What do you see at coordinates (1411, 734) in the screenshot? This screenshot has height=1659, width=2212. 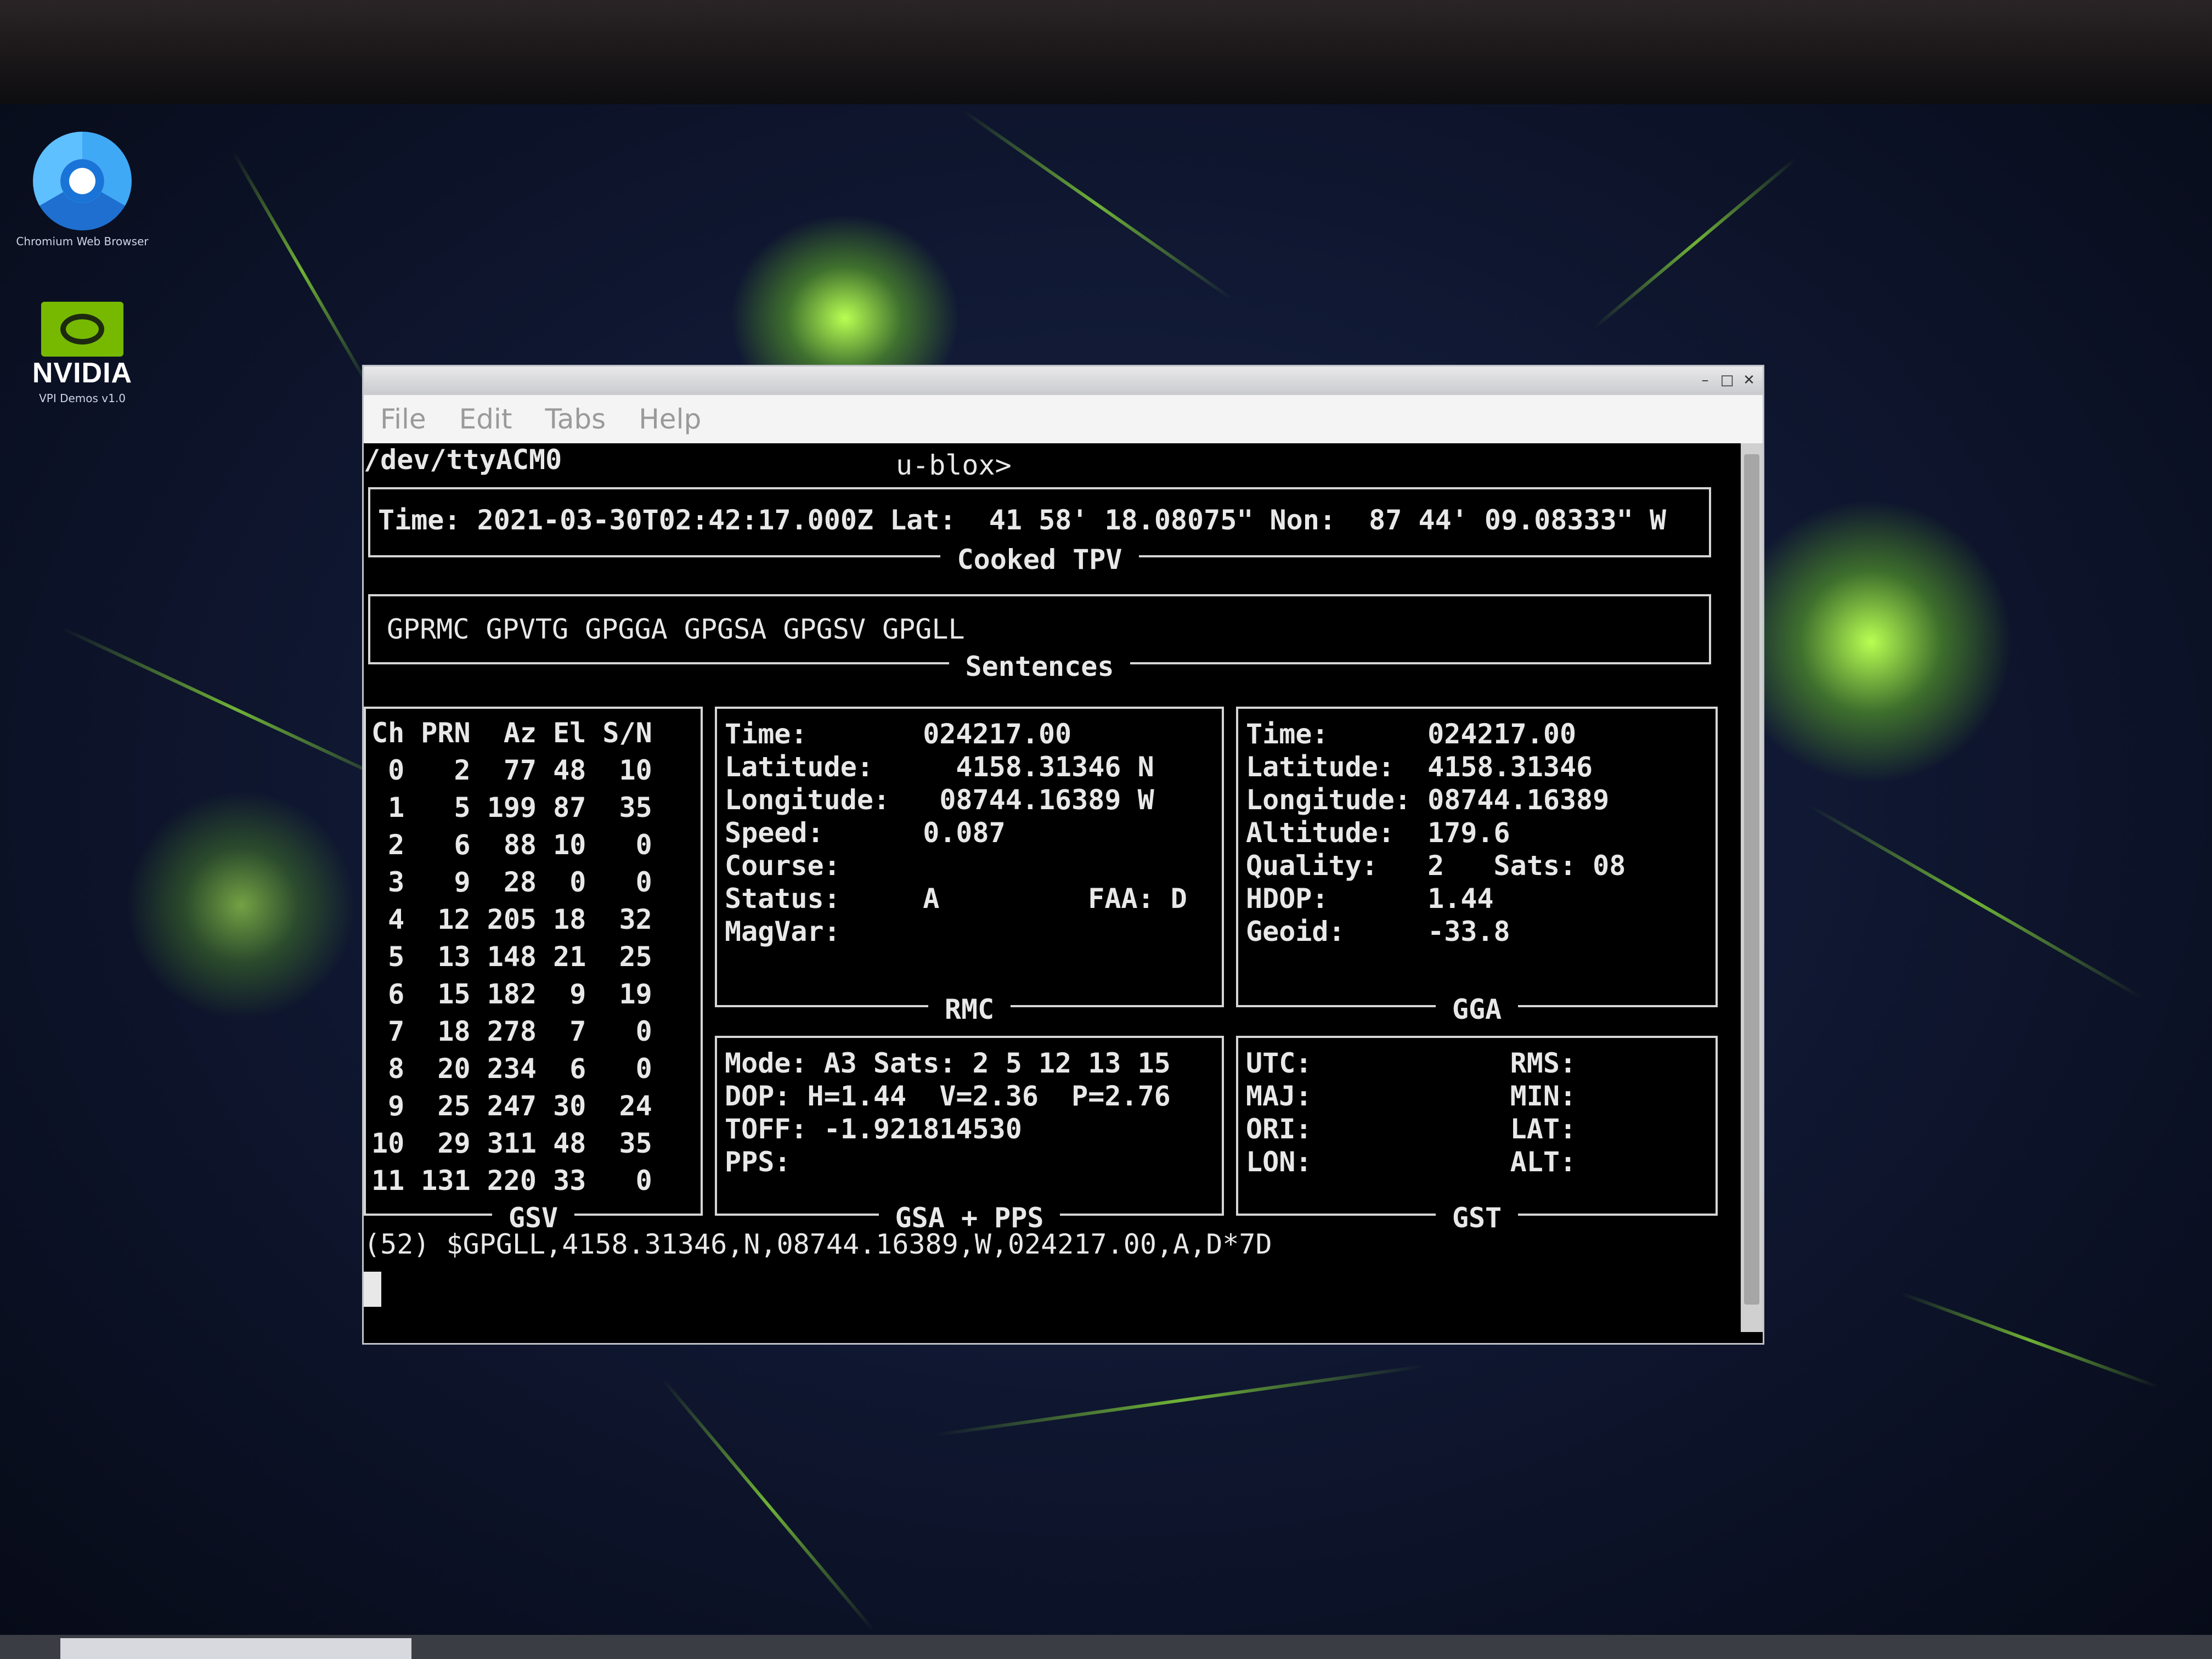 I see `gga-line: Time: 024217.00` at bounding box center [1411, 734].